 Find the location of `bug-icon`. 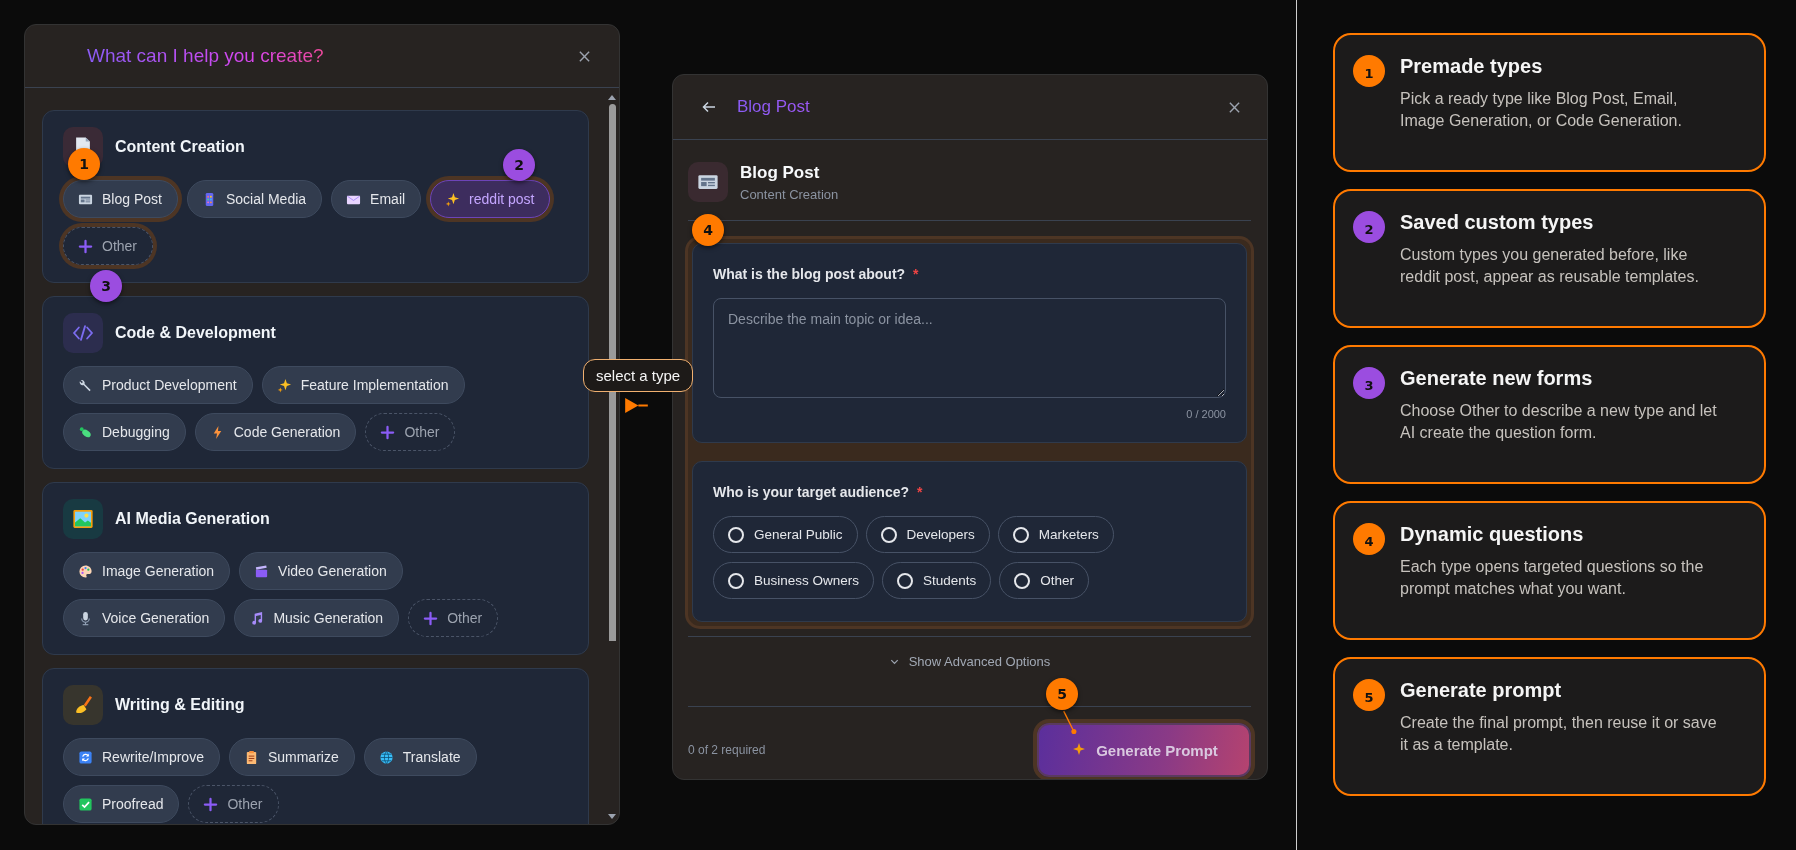

bug-icon is located at coordinates (85, 432).